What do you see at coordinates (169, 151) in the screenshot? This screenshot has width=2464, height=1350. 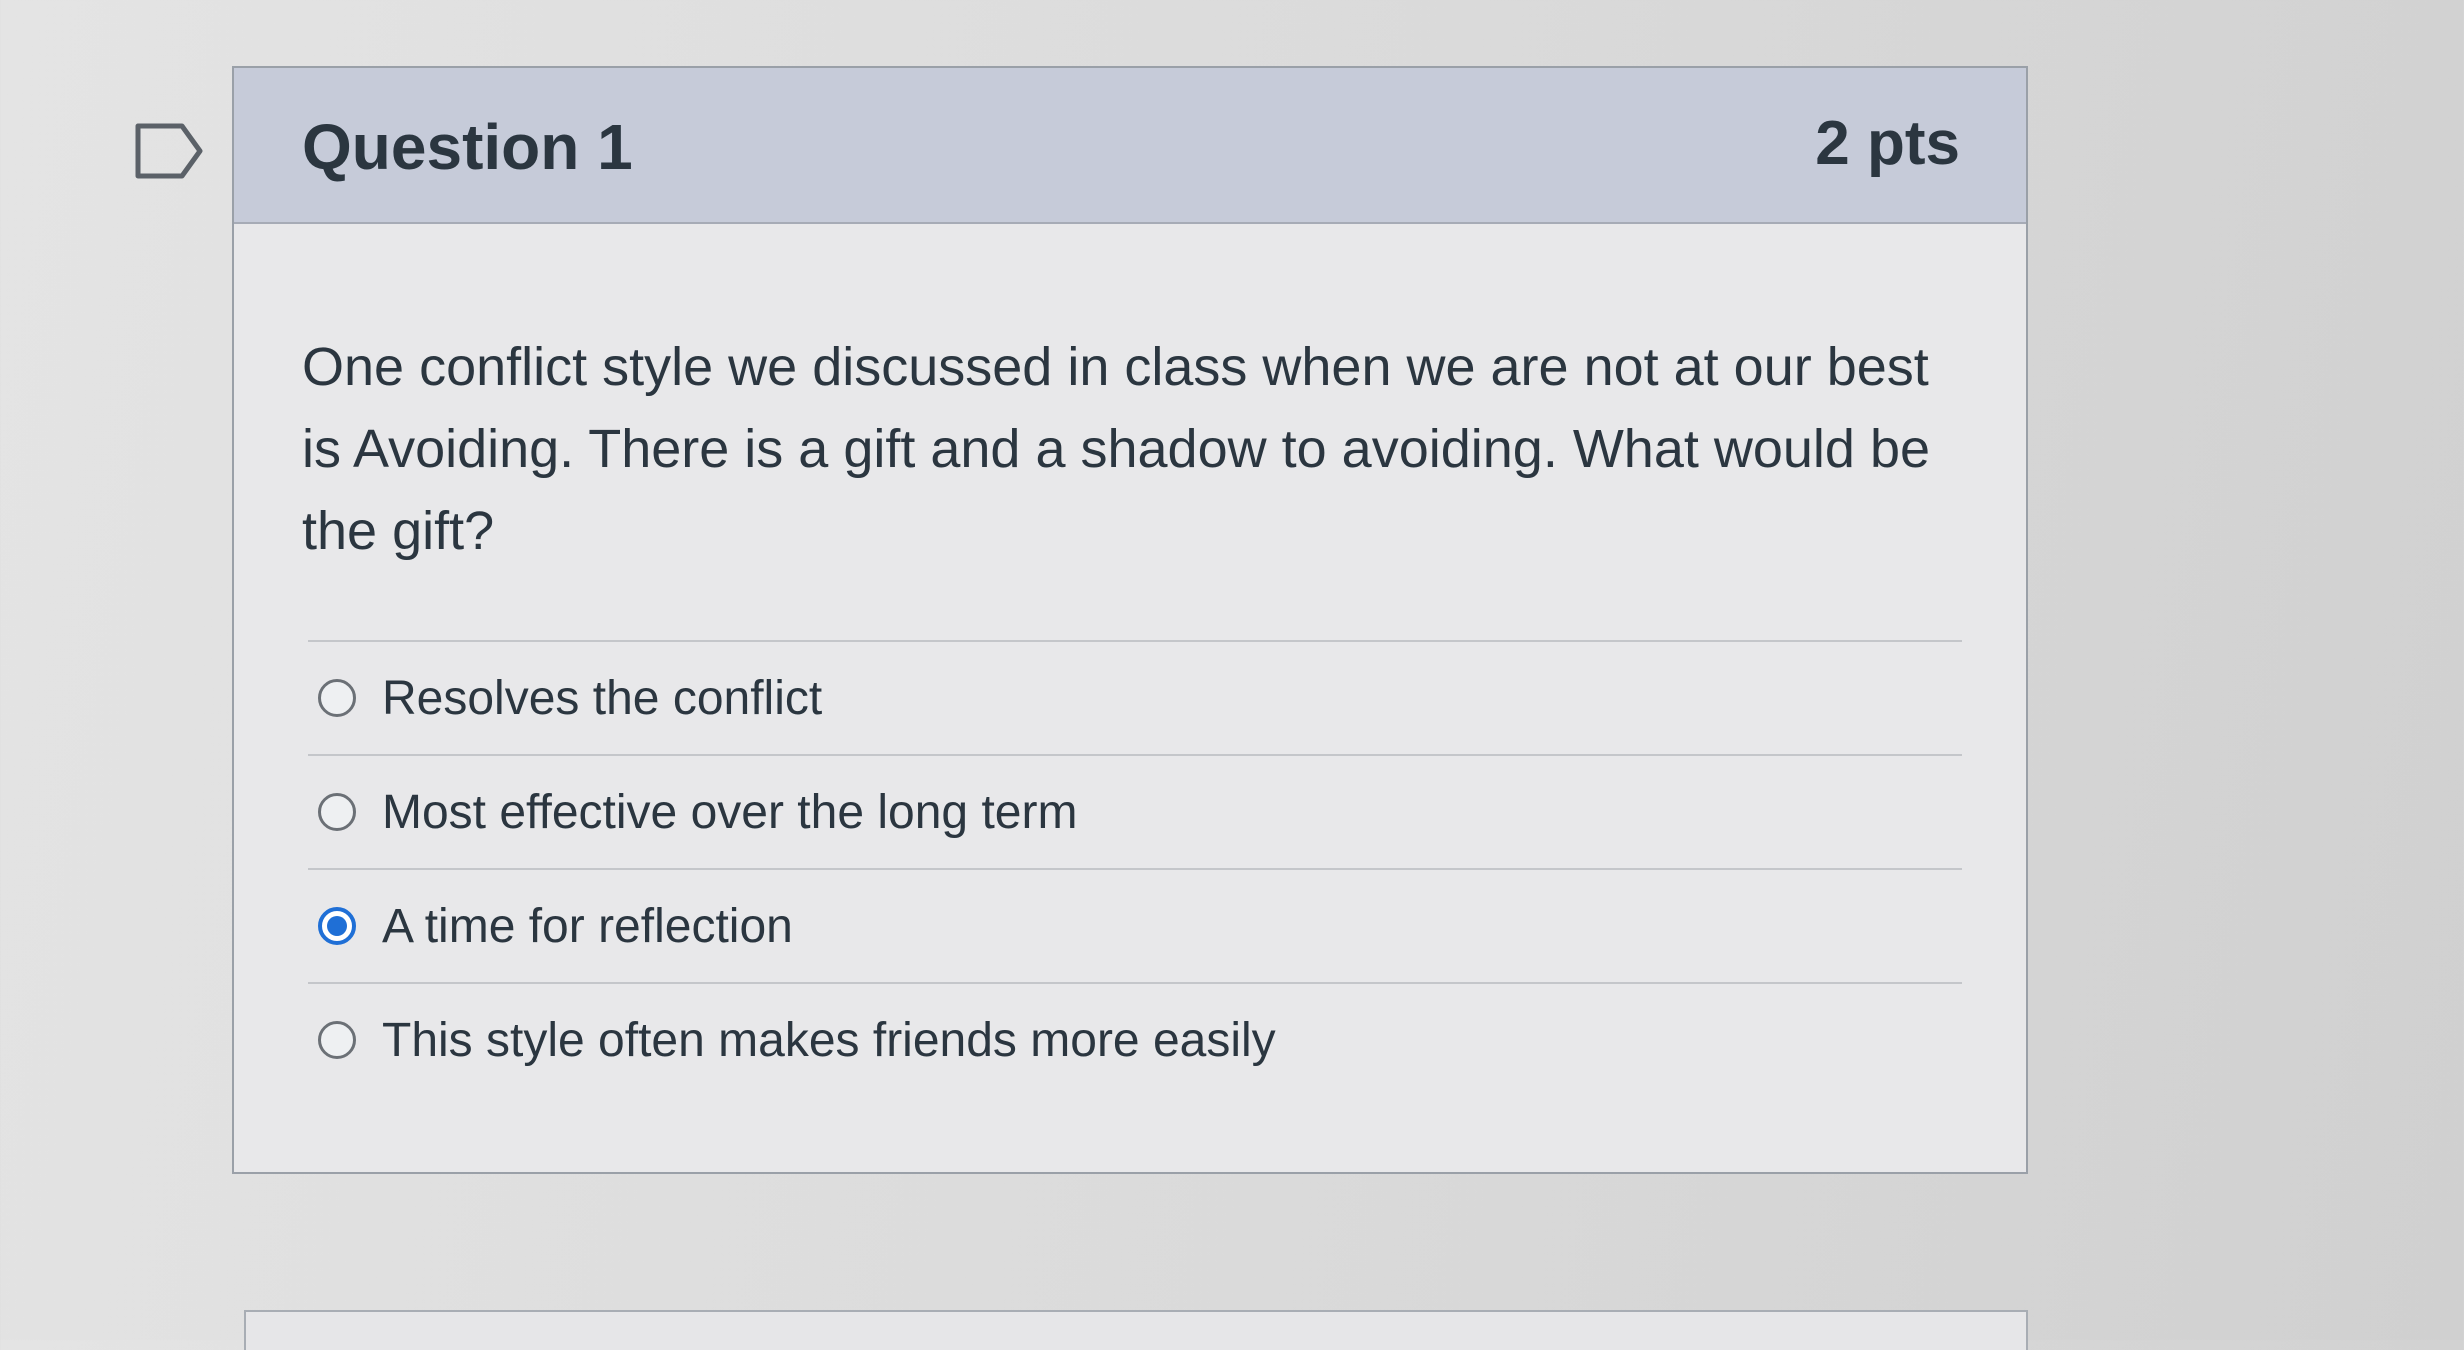 I see `flag-question-icon` at bounding box center [169, 151].